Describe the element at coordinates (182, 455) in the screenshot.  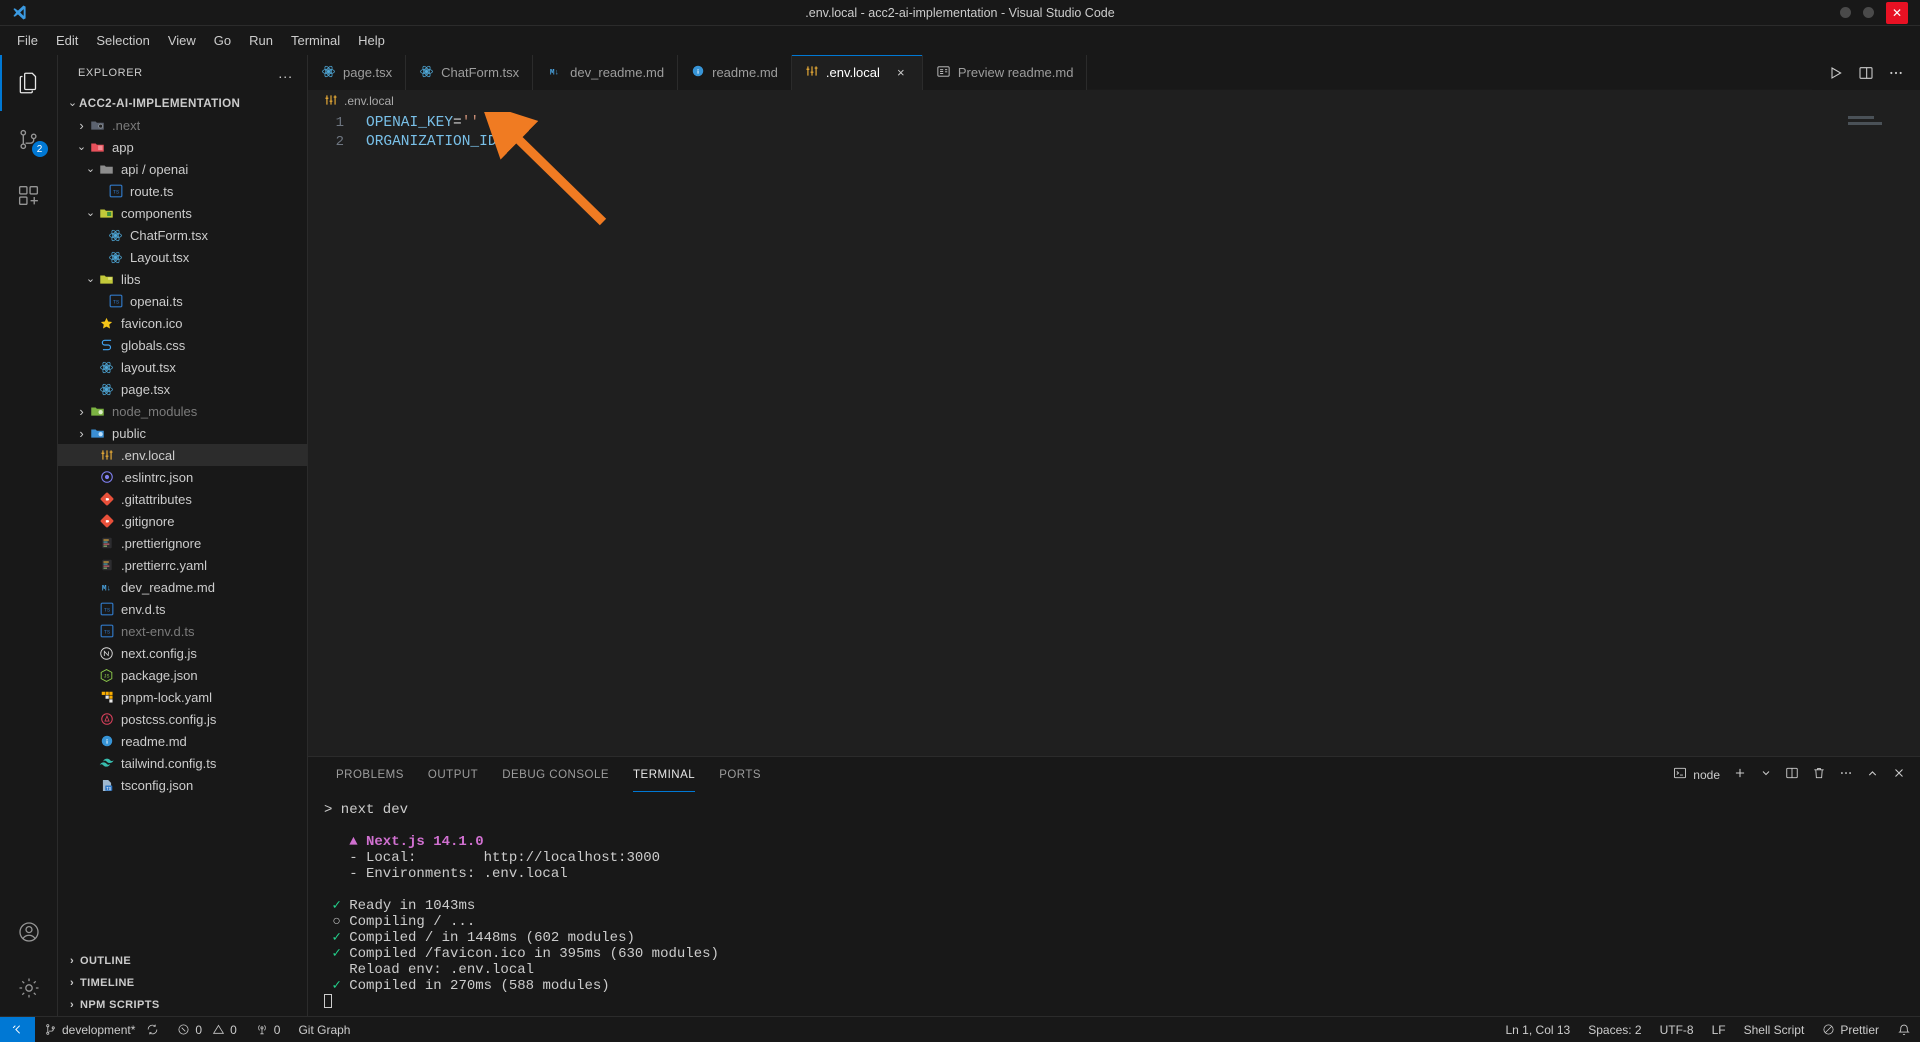
I see `tree-file: .env.local` at that location.